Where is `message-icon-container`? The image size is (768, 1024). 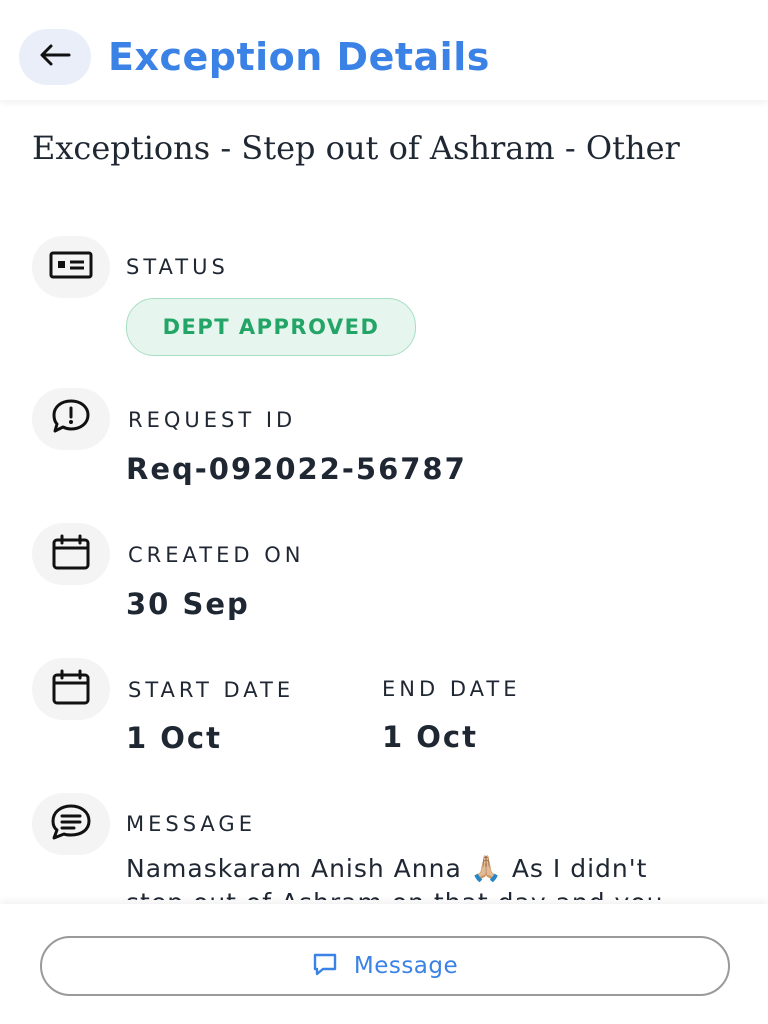 message-icon-container is located at coordinates (71, 824).